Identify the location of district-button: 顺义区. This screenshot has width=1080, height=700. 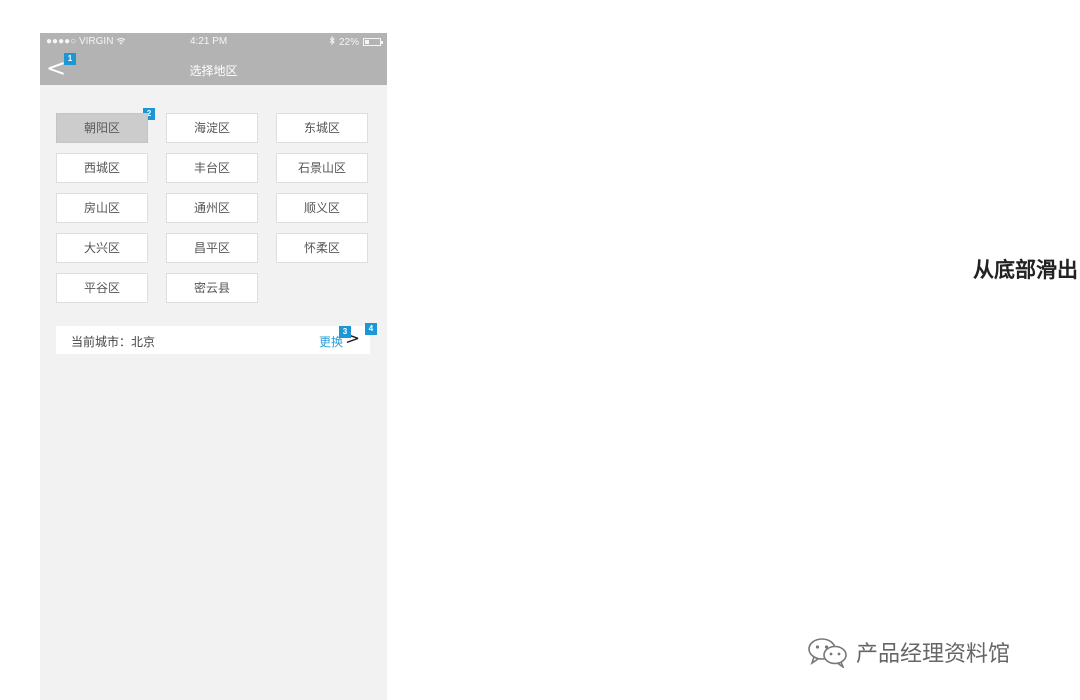
(322, 208).